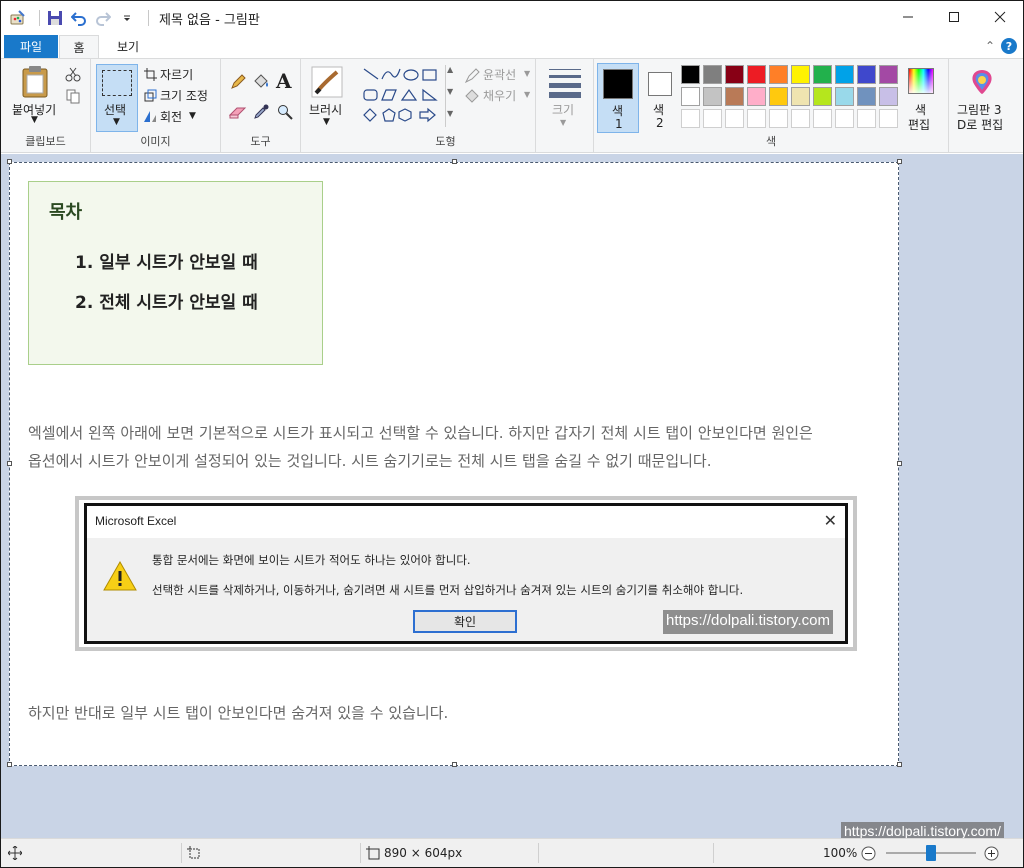  I want to click on tab-view: 보기, so click(128, 46).